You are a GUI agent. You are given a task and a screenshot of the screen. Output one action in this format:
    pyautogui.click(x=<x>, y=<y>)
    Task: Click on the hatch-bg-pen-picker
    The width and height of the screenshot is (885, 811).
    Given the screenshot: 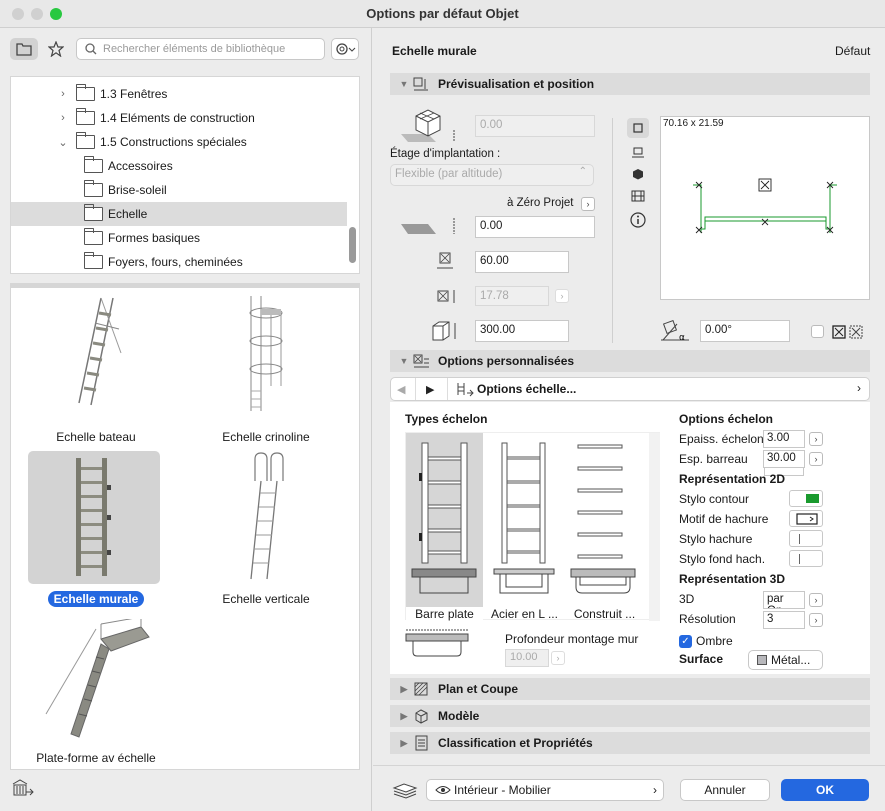 What is the action you would take?
    pyautogui.click(x=806, y=558)
    